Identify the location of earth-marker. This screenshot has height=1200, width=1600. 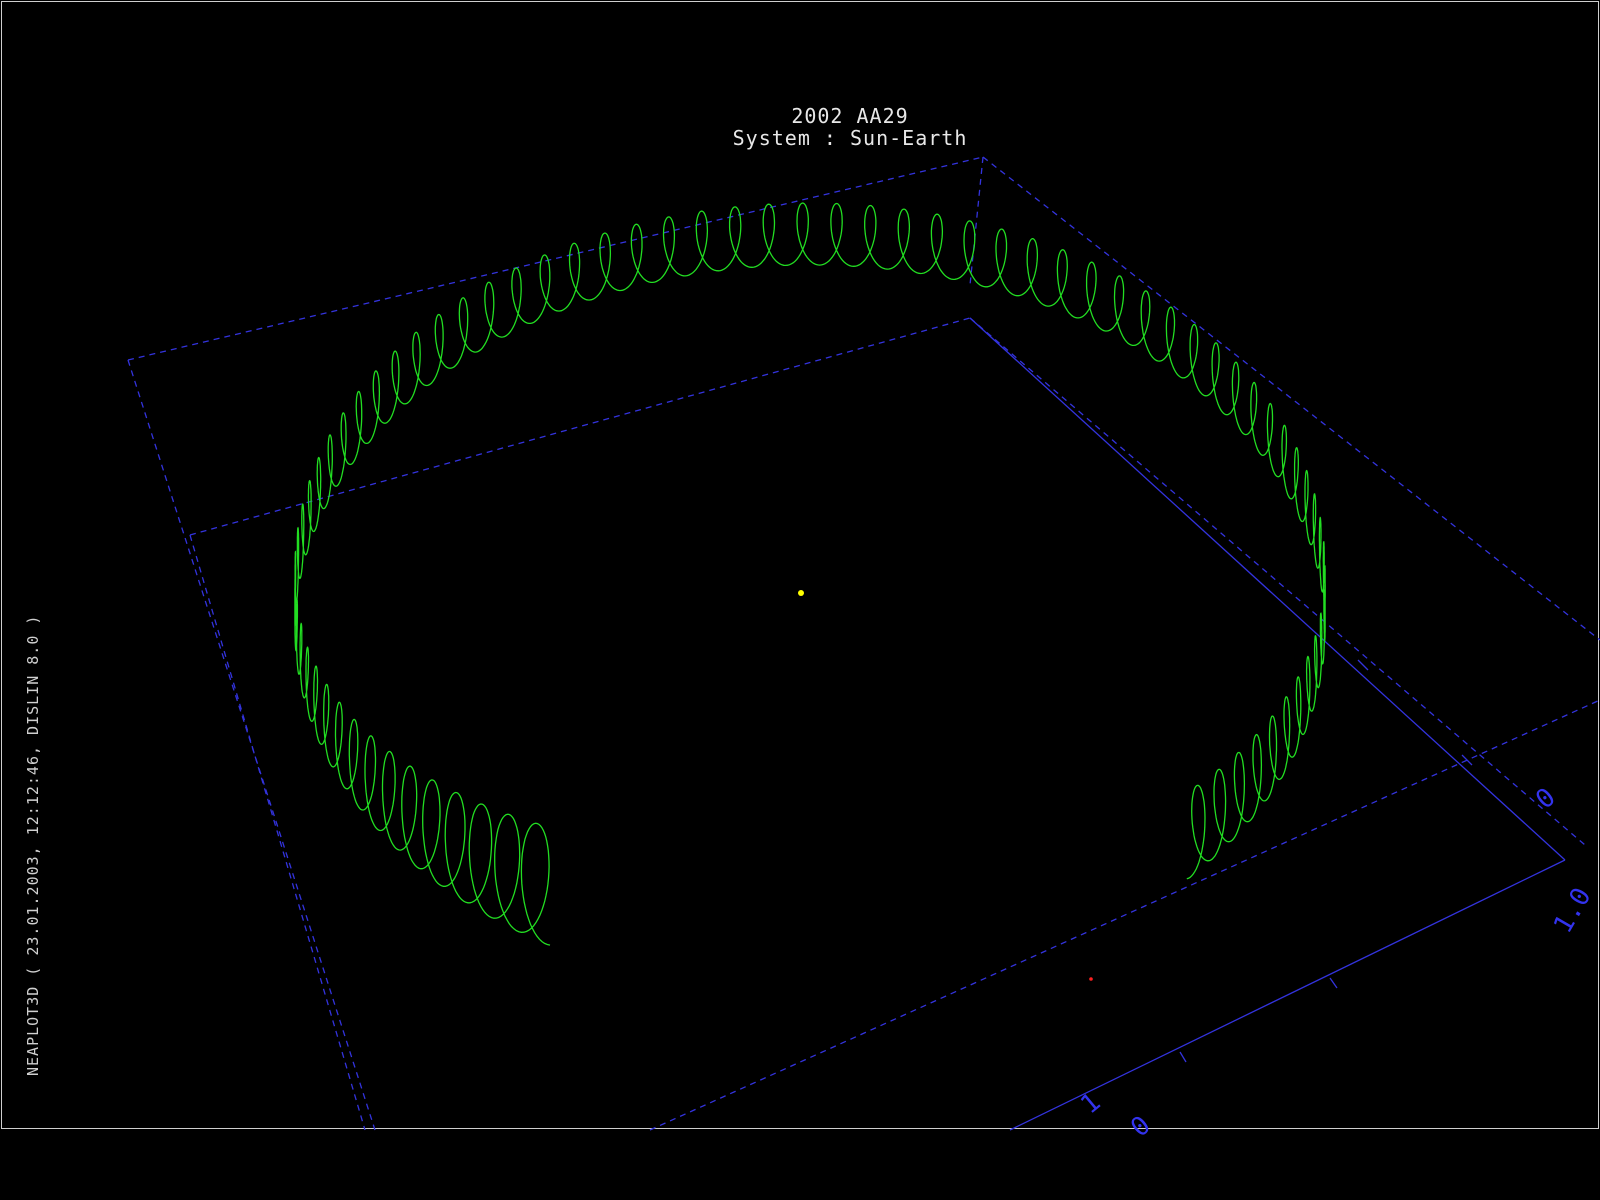
(1091, 979).